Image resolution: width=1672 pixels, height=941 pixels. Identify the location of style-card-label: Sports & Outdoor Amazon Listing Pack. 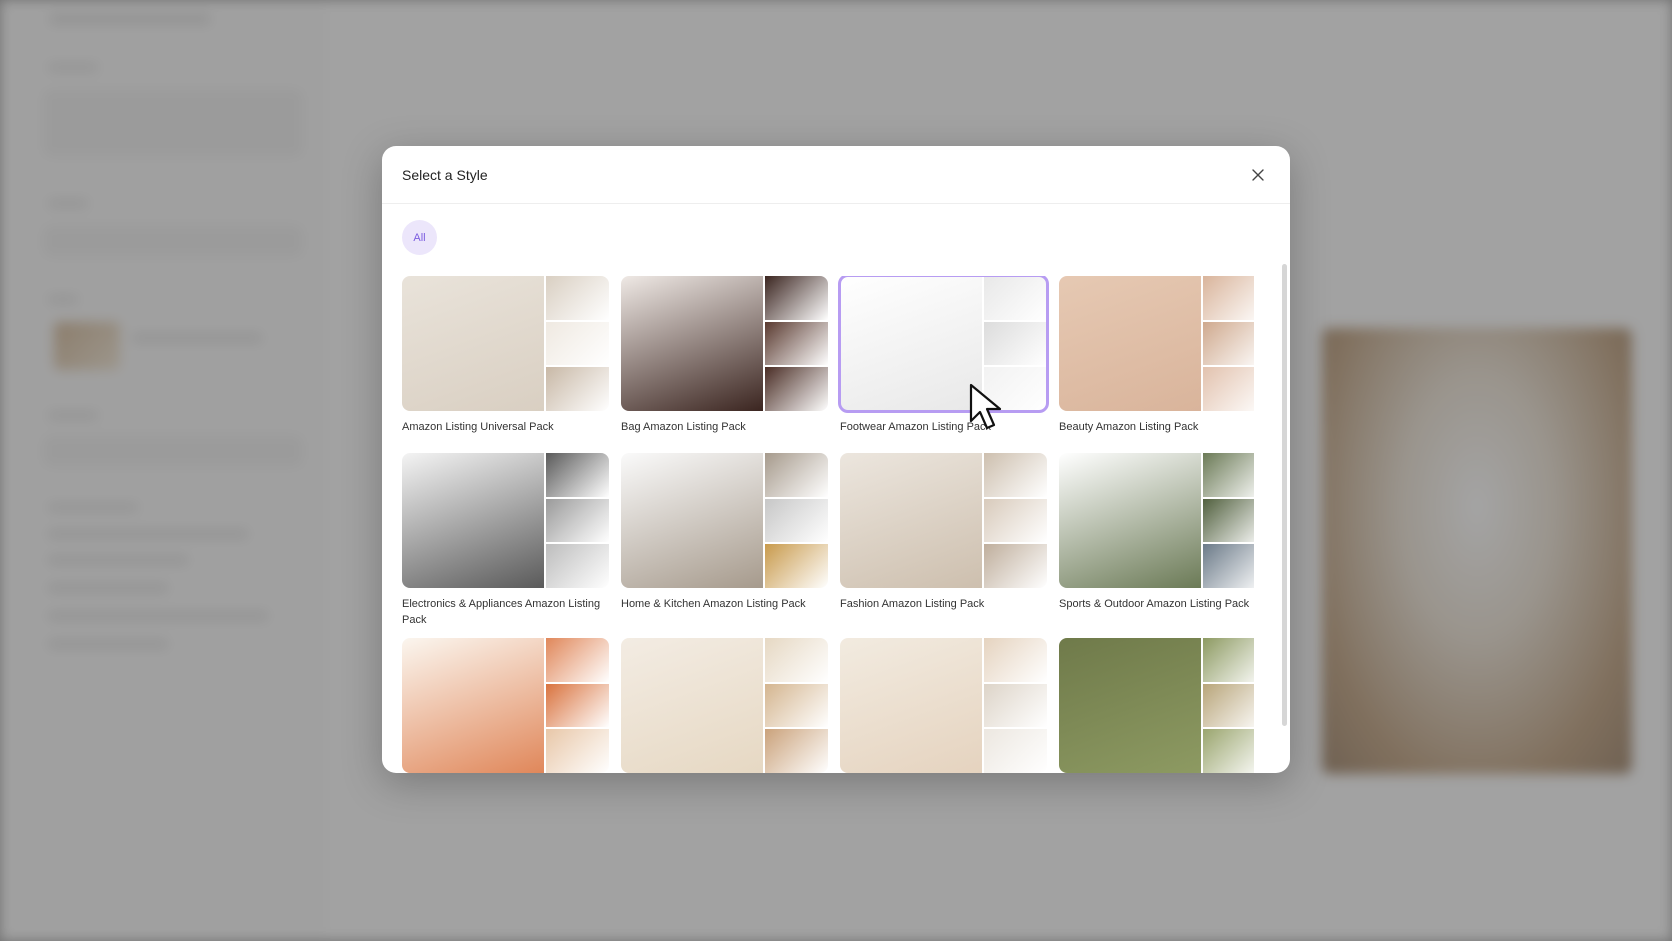
(1154, 604).